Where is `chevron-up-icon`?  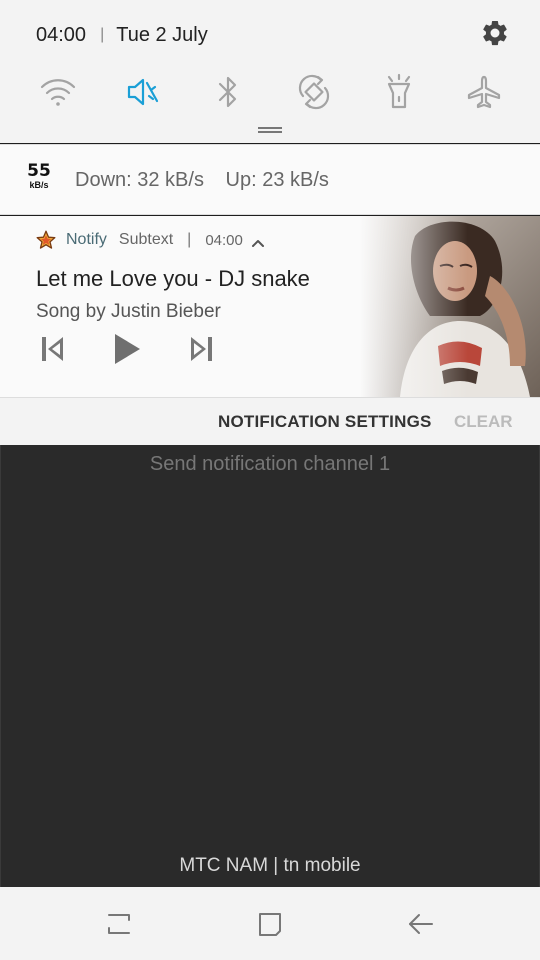 chevron-up-icon is located at coordinates (258, 241).